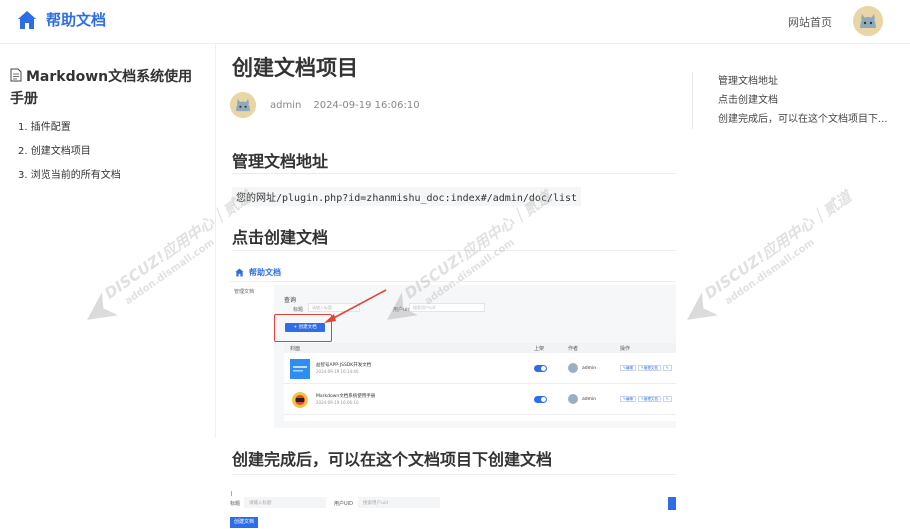 The height and width of the screenshot is (529, 910). Describe the element at coordinates (810, 100) in the screenshot. I see `toc-item-click-create: 点击创建文档` at that location.